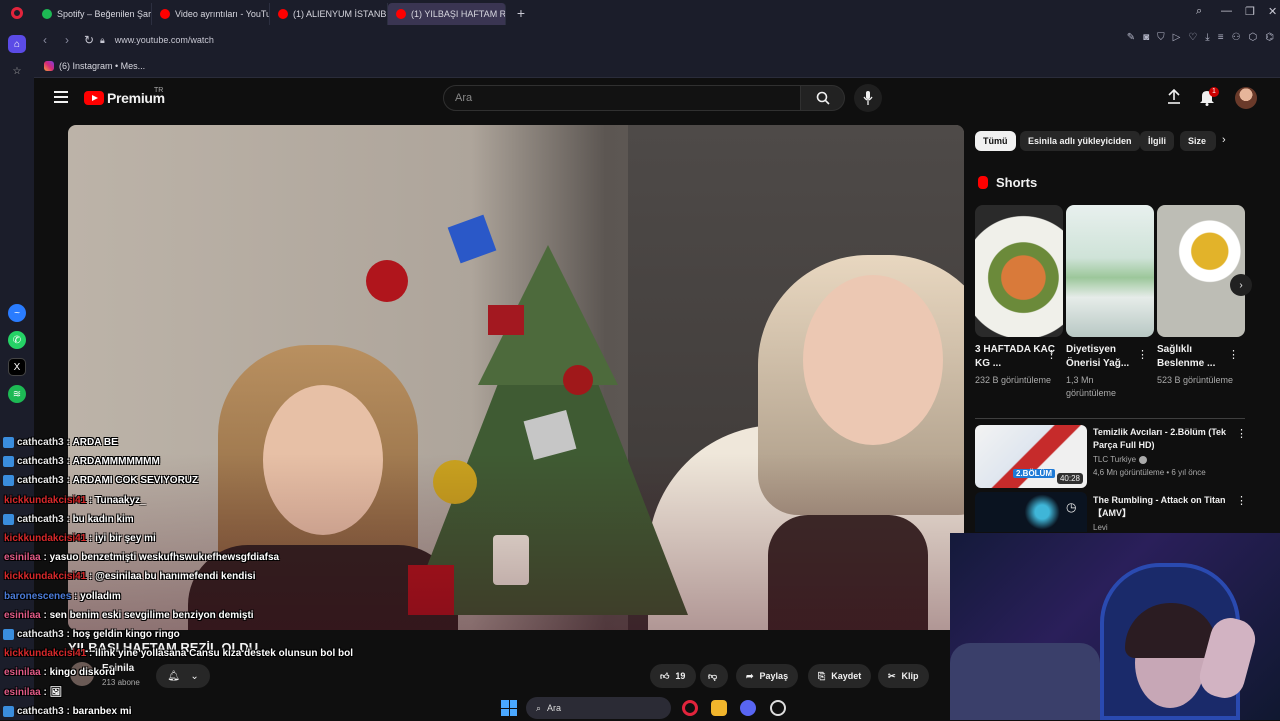  Describe the element at coordinates (778, 708) in the screenshot. I see `chatgpt-icon` at that location.